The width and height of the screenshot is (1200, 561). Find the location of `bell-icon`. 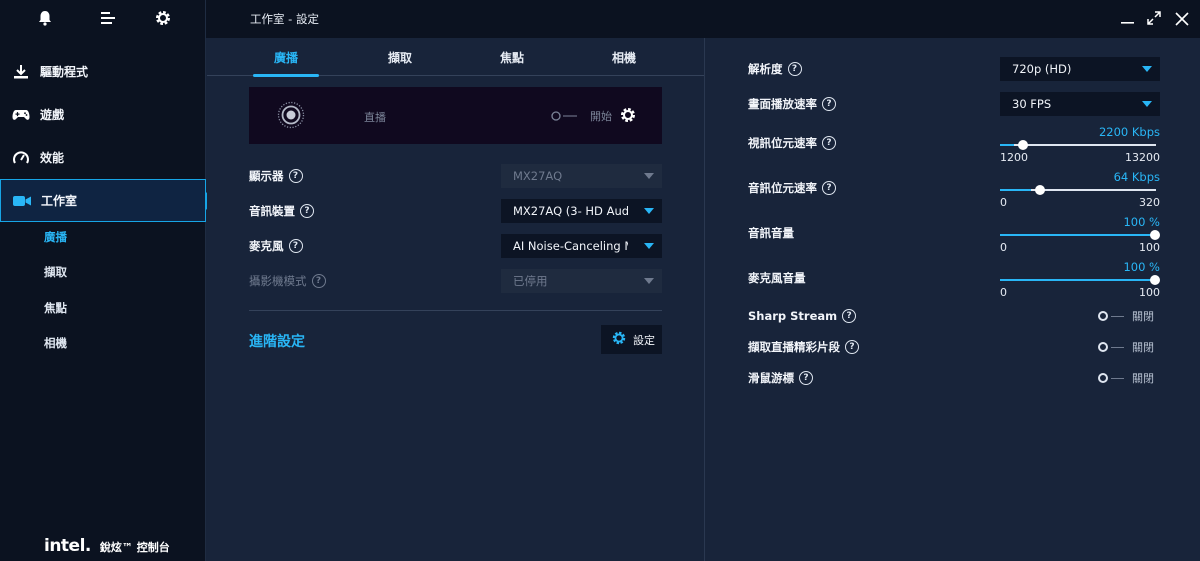

bell-icon is located at coordinates (45, 18).